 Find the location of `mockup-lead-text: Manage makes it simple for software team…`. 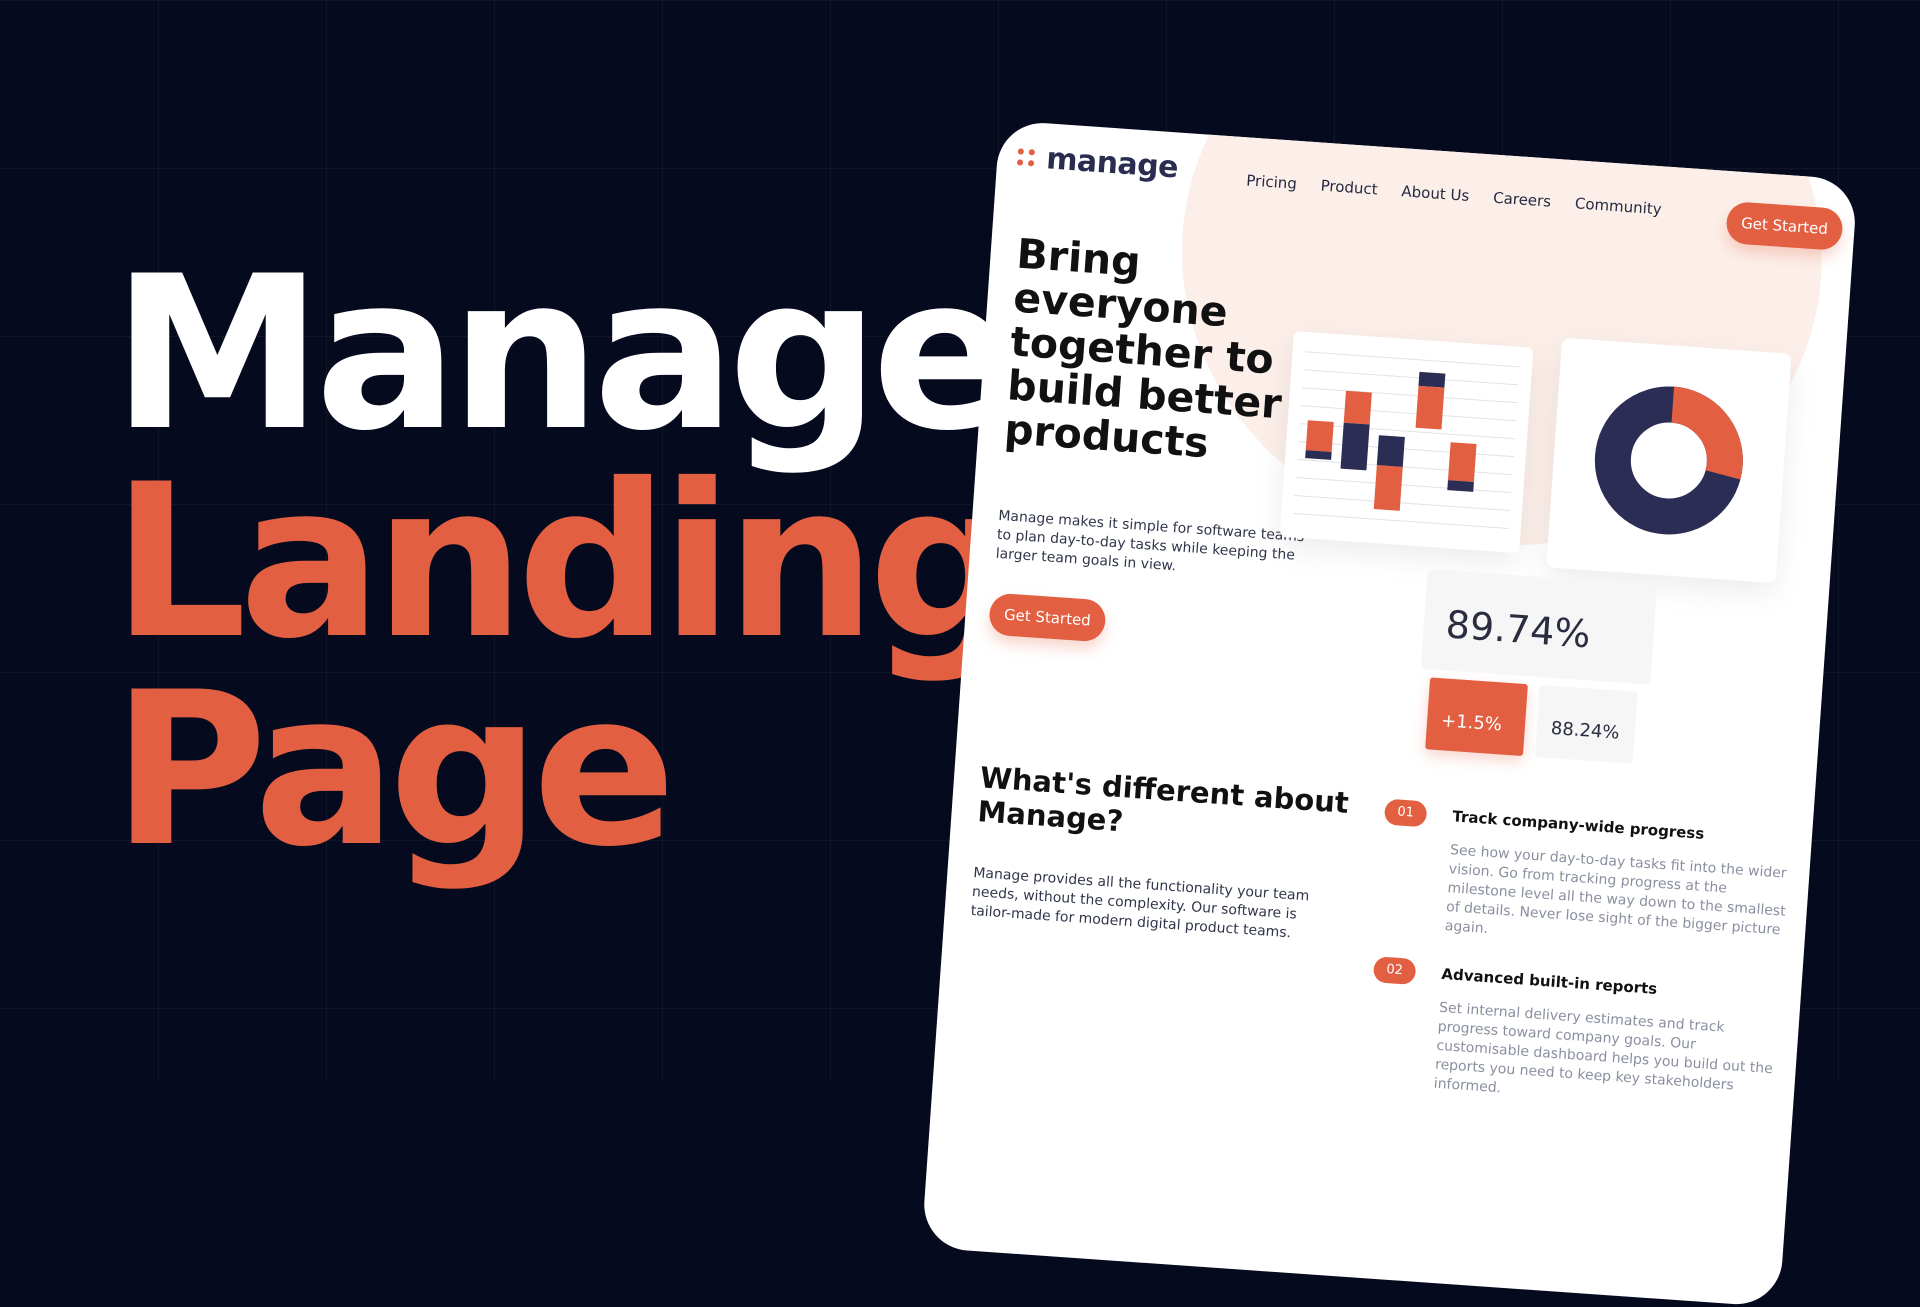

mockup-lead-text: Manage makes it simple for software team… is located at coordinates (1150, 541).